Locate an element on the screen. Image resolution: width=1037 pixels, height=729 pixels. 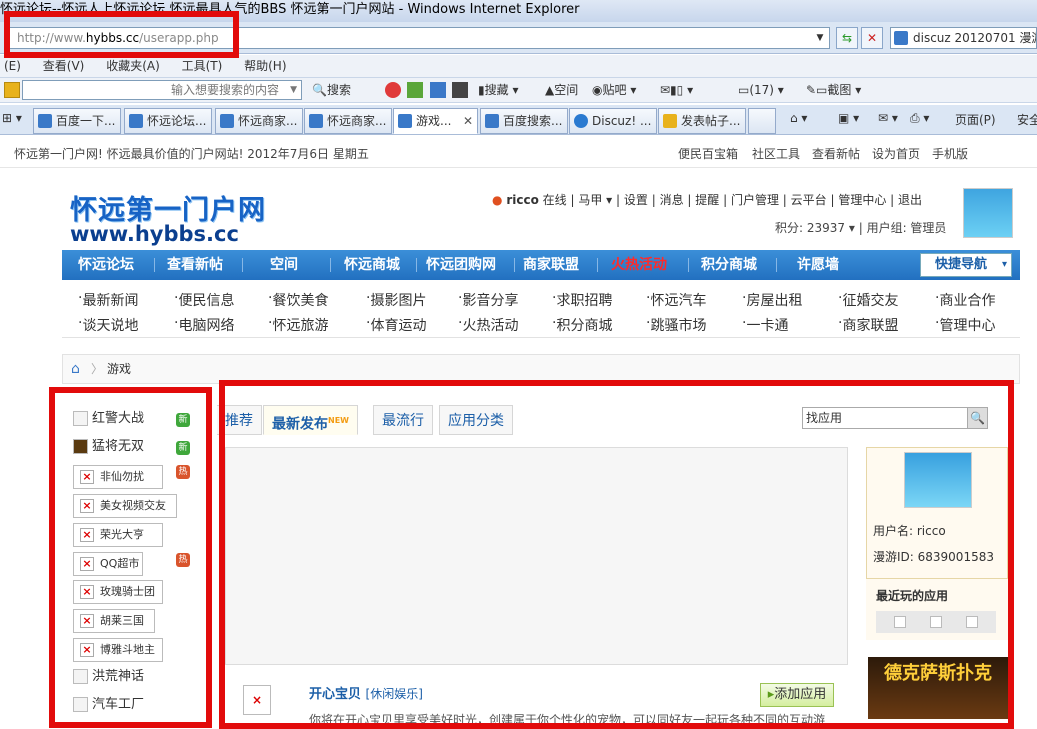
avatar is located at coordinates (988, 213).